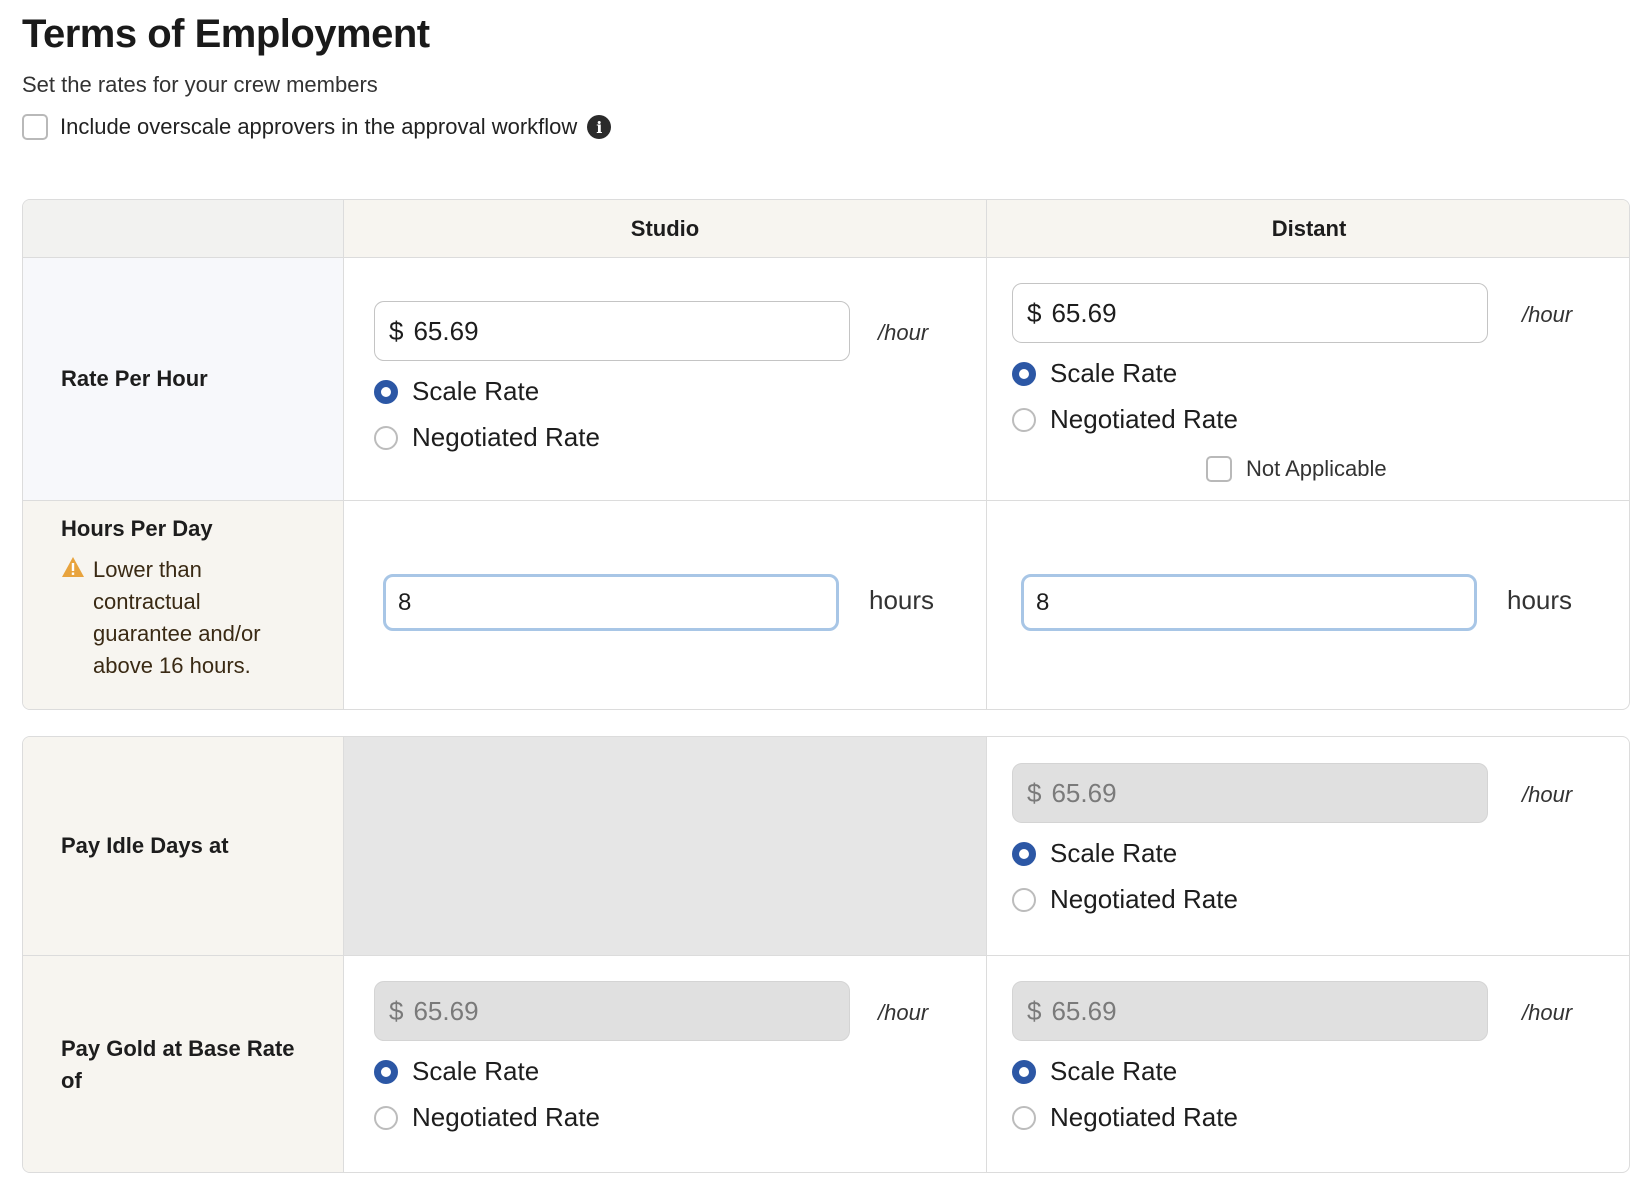 The height and width of the screenshot is (1192, 1644). I want to click on warning-icon, so click(73, 567).